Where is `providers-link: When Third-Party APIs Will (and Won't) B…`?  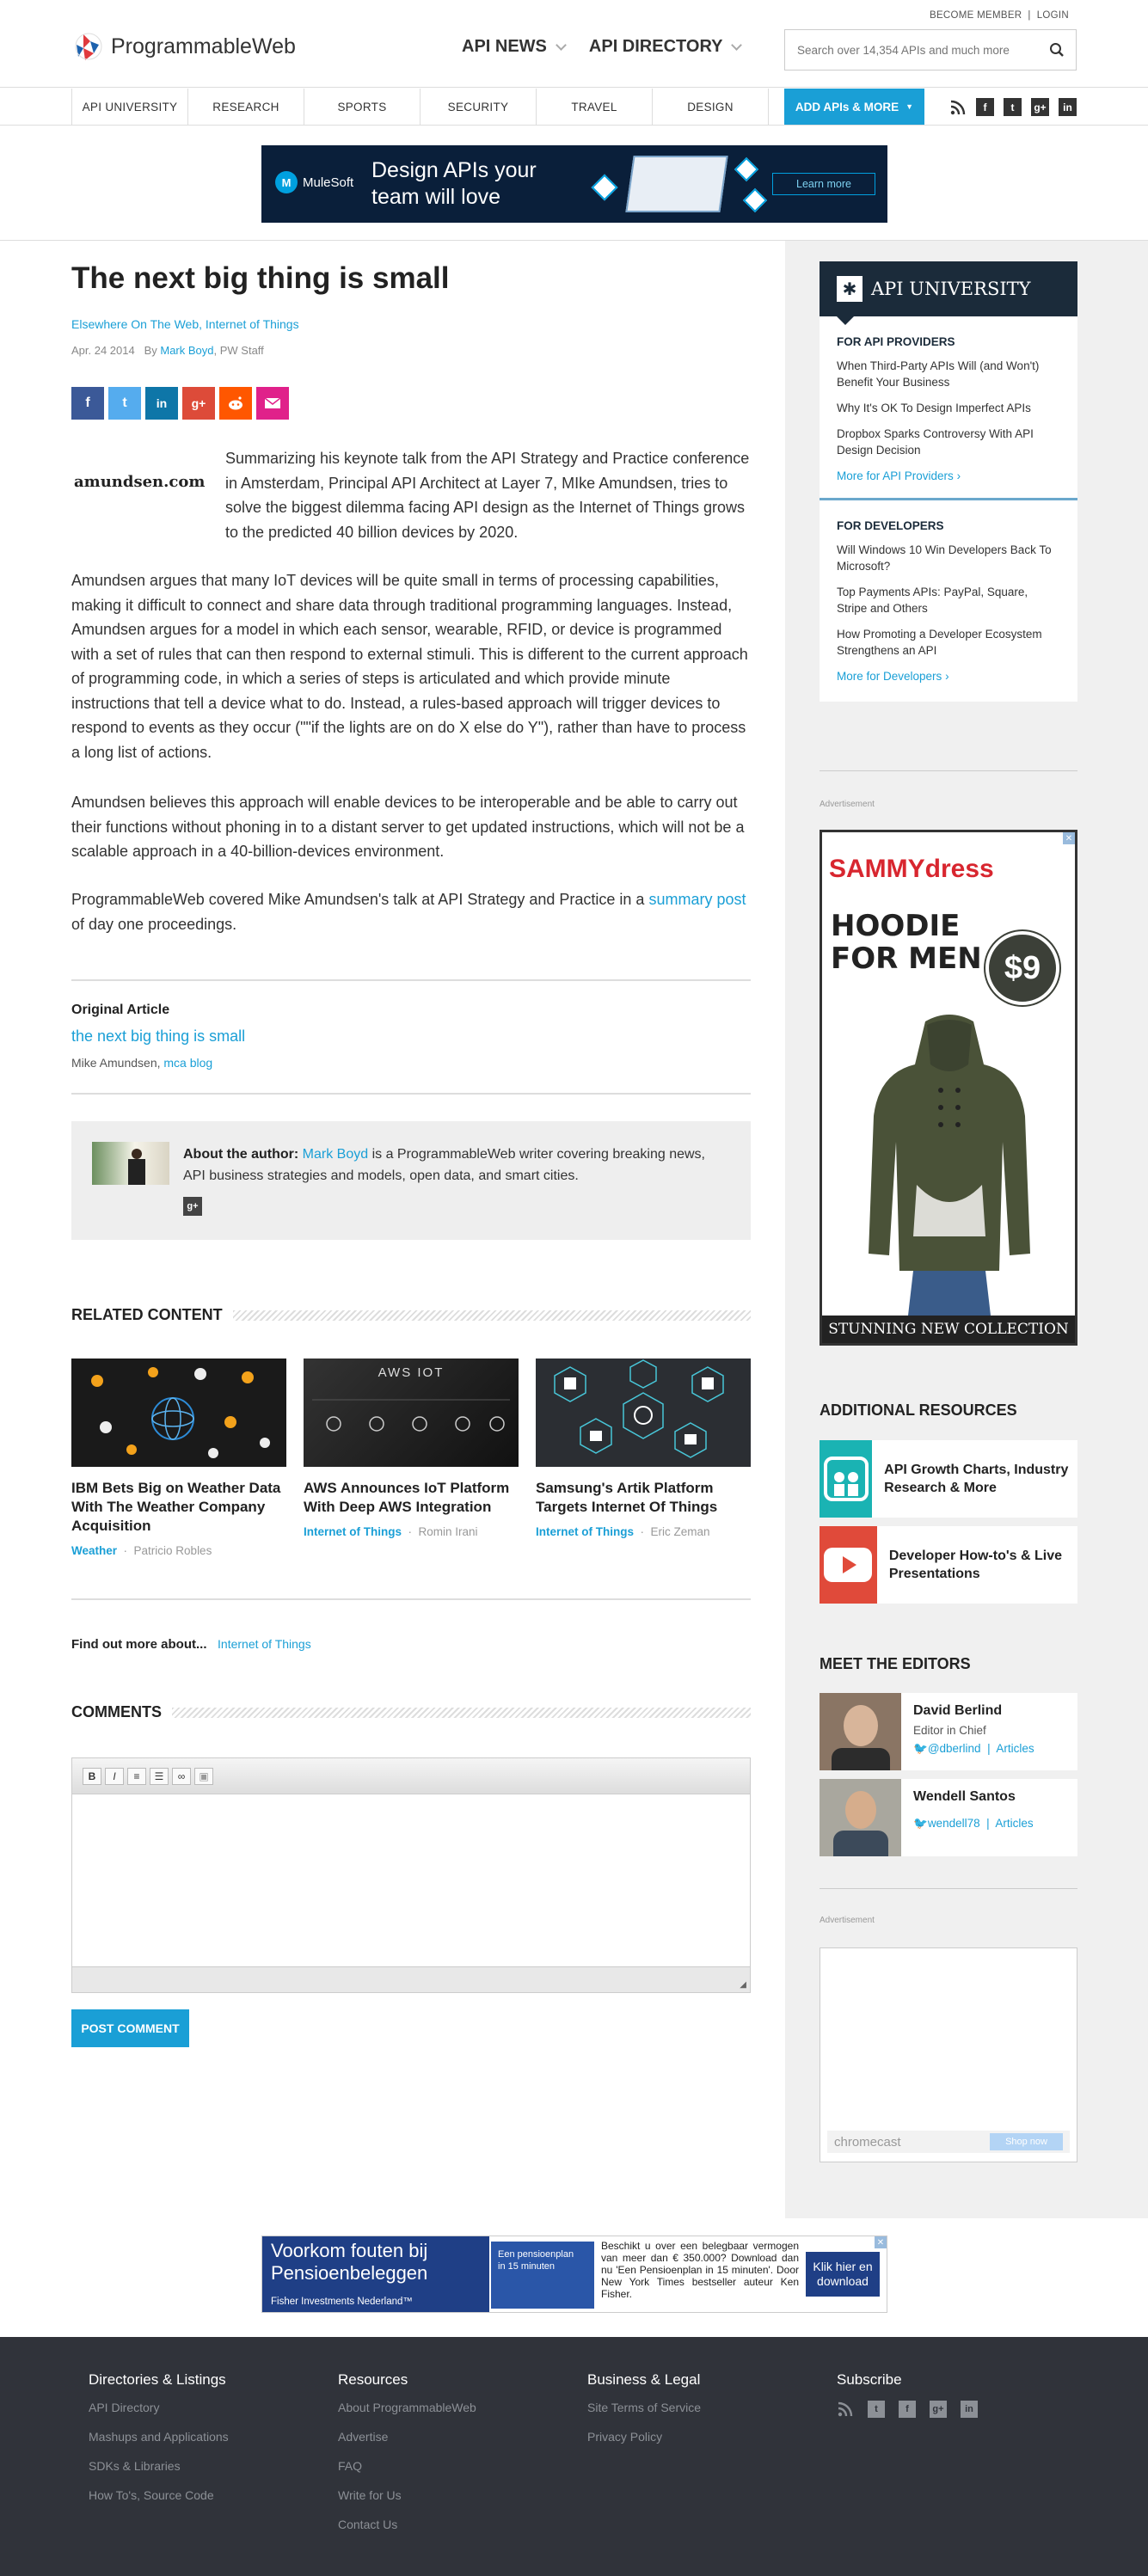
providers-link: When Third-Party APIs Will (and Won't) B… is located at coordinates (949, 374).